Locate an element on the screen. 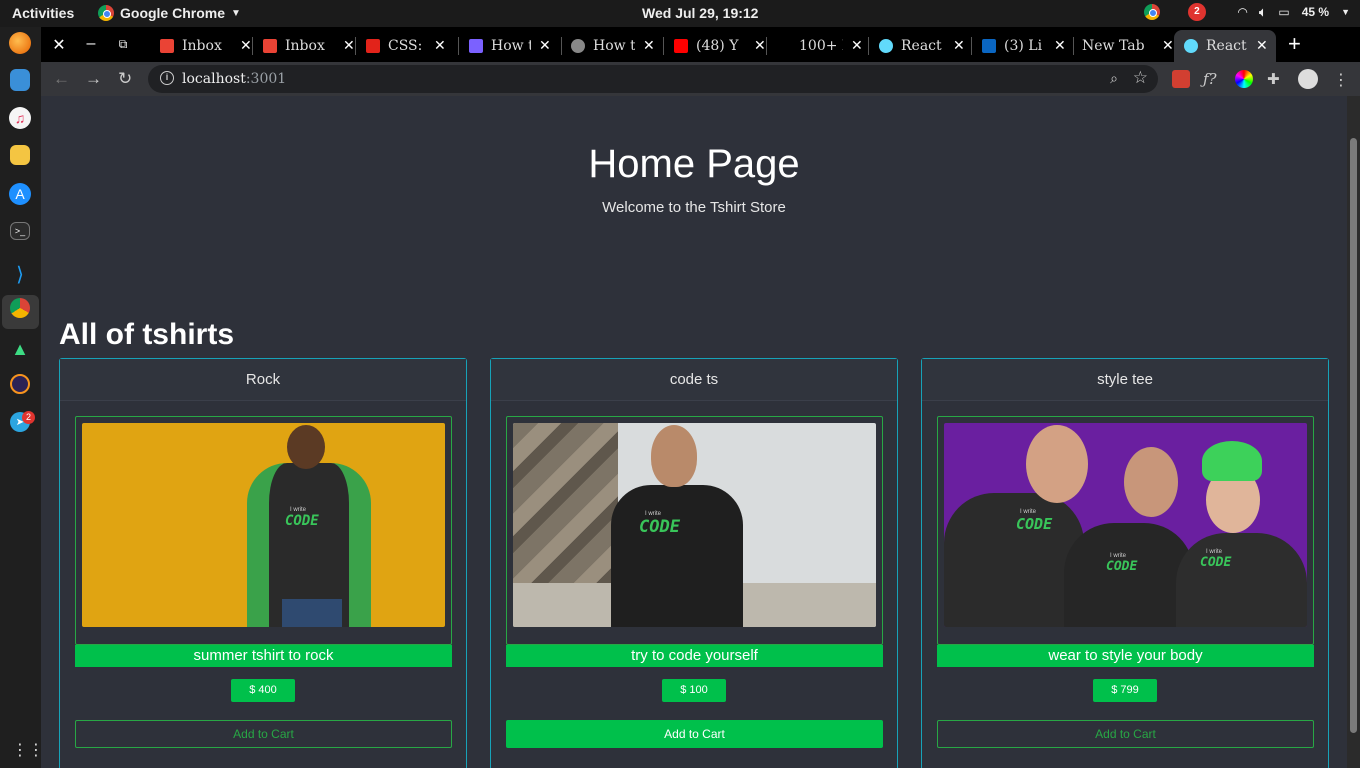 The height and width of the screenshot is (768, 1360). gmail-icon is located at coordinates (270, 46).